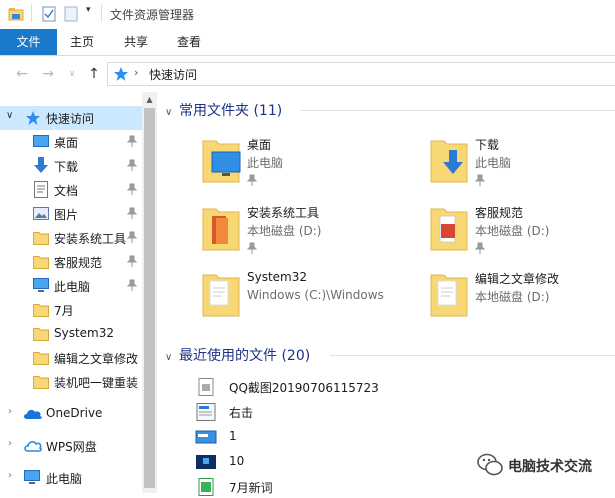 The image size is (615, 498). Describe the element at coordinates (361, 74) in the screenshot. I see `address-bar: › 快速访问` at that location.